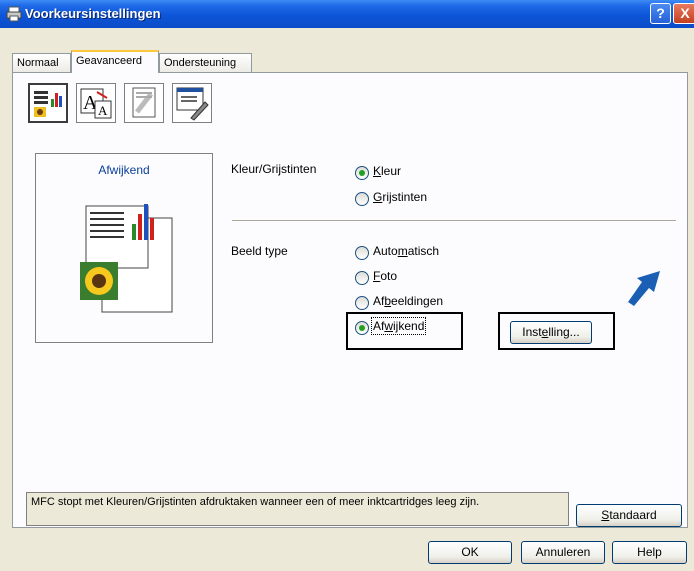 The height and width of the screenshot is (571, 694). Describe the element at coordinates (644, 288) in the screenshot. I see `annotation-arrow-icon` at that location.